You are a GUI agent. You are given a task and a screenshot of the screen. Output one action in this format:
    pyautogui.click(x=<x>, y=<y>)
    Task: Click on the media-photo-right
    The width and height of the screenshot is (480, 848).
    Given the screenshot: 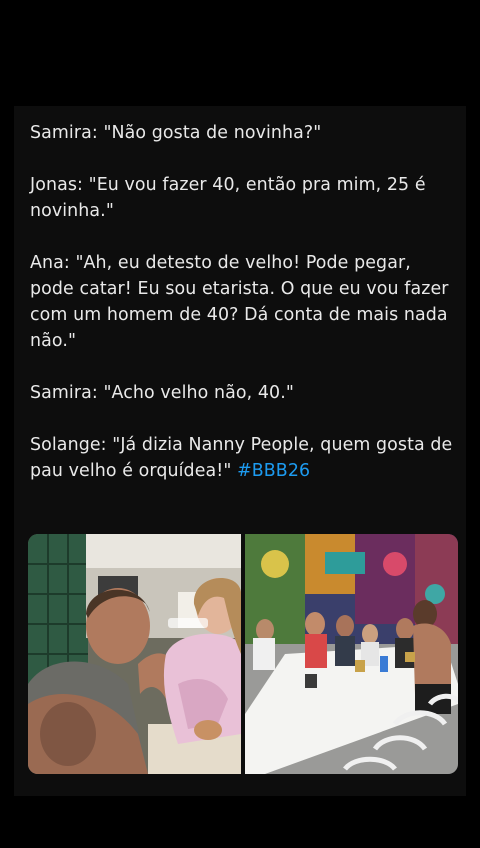 What is the action you would take?
    pyautogui.click(x=351, y=654)
    